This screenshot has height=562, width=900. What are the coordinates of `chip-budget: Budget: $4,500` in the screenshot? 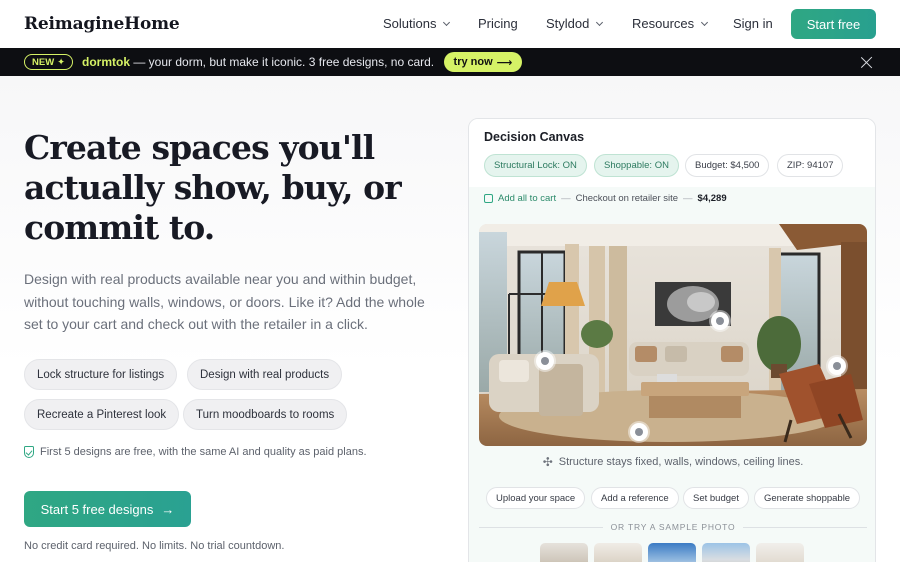 It's located at (727, 165).